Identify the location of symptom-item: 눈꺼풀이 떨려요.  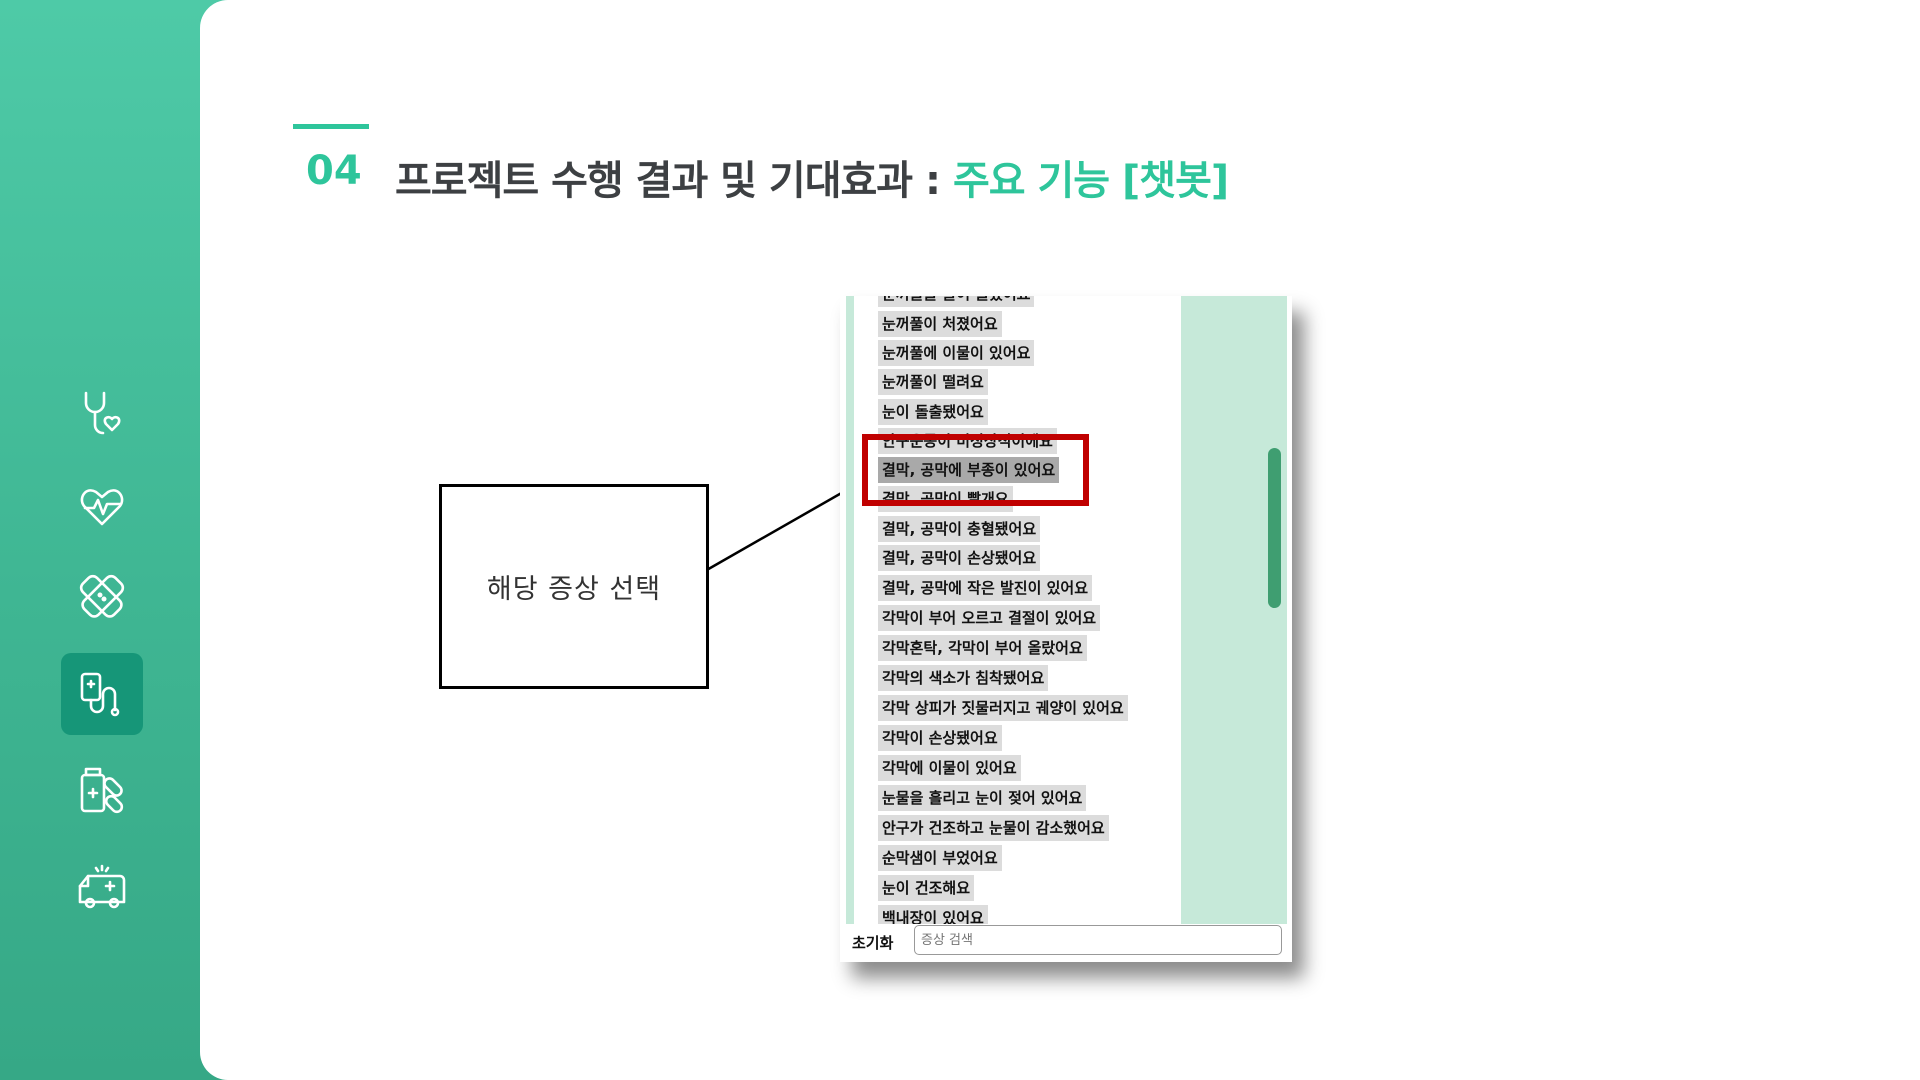
(933, 382).